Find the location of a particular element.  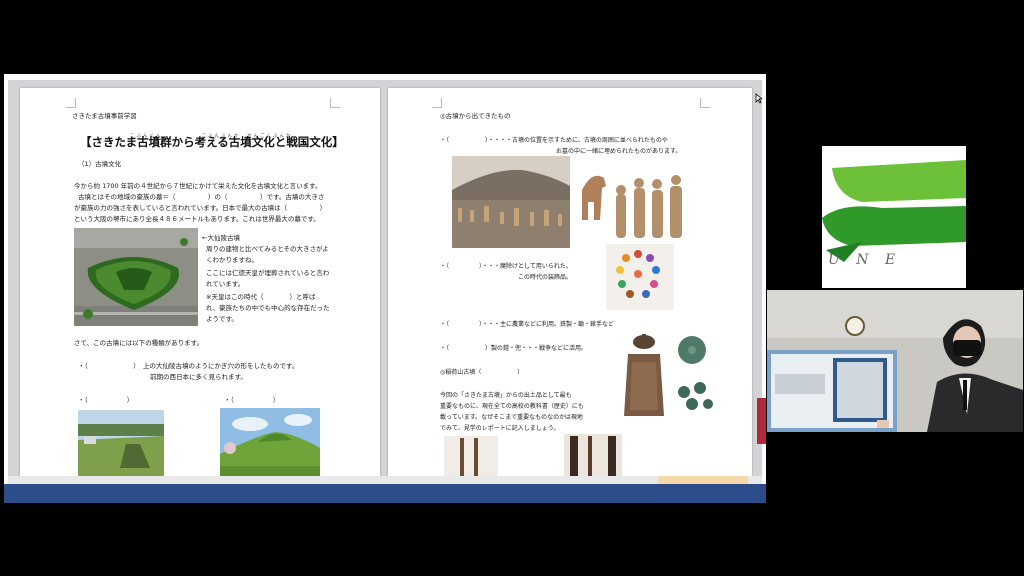

window-edge-accent is located at coordinates (761, 421).